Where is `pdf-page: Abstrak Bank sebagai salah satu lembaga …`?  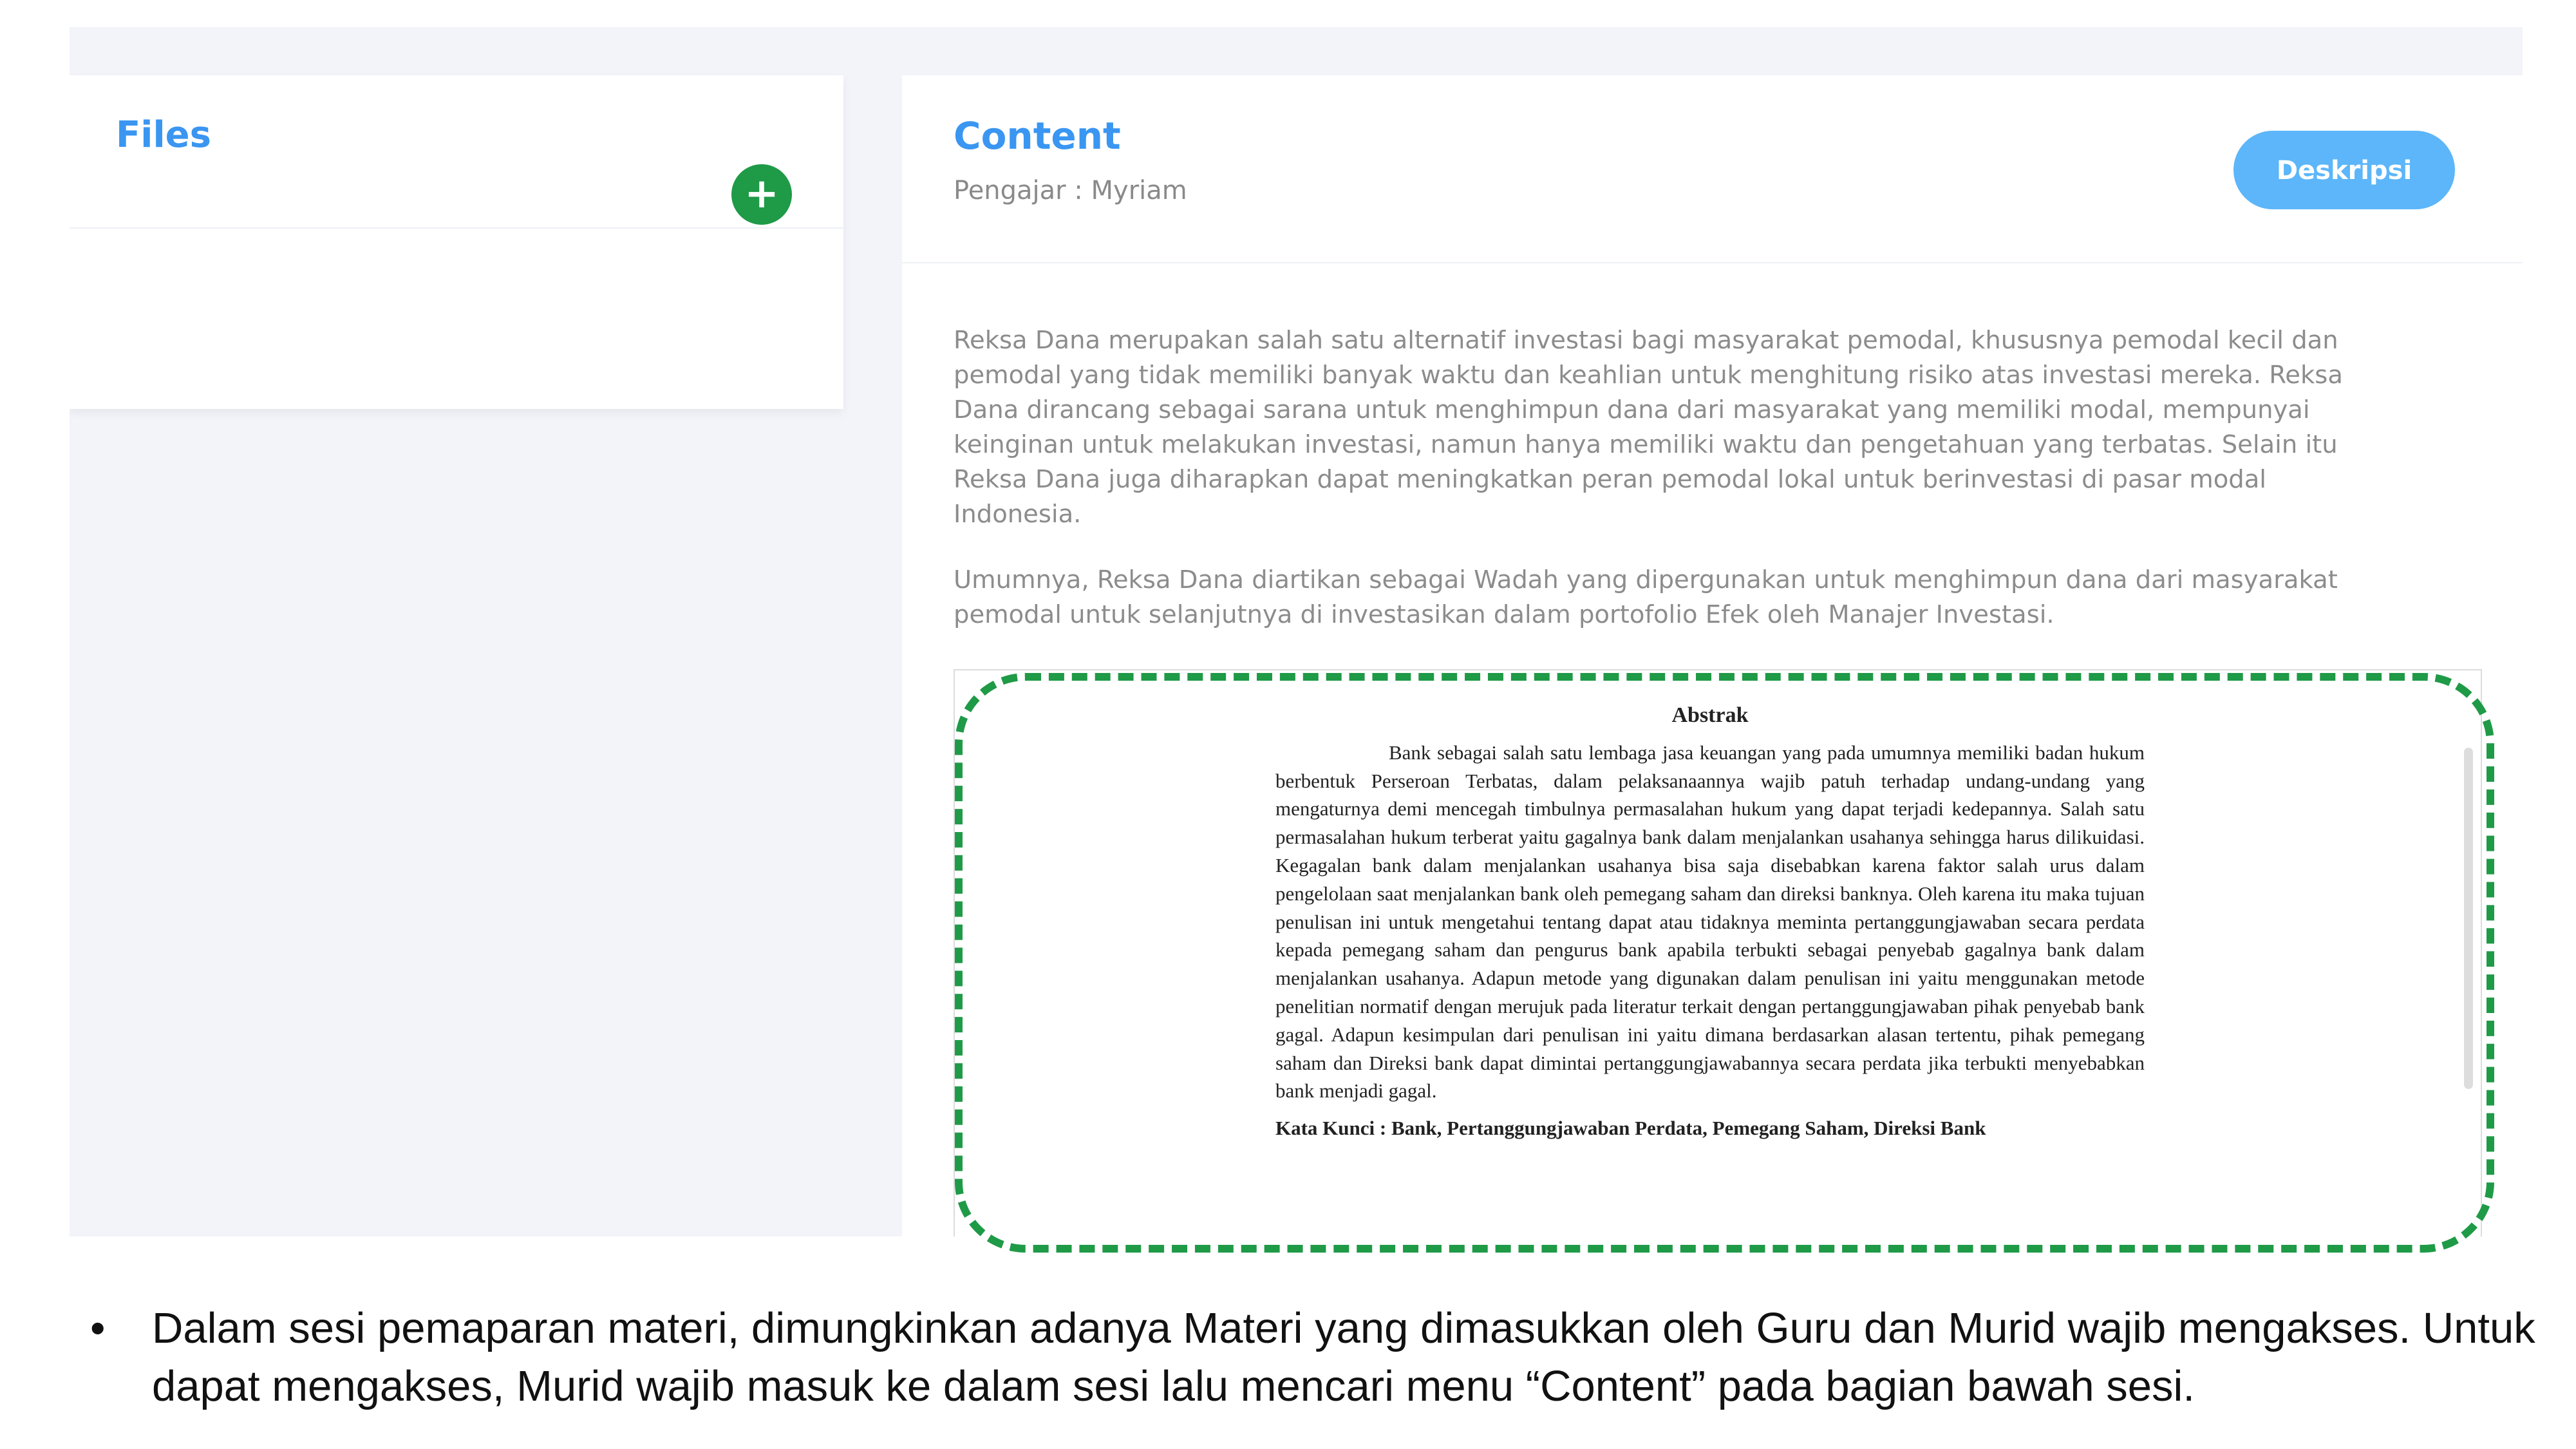 pdf-page: Abstrak Bank sebagai salah satu lembaga … is located at coordinates (1710, 921).